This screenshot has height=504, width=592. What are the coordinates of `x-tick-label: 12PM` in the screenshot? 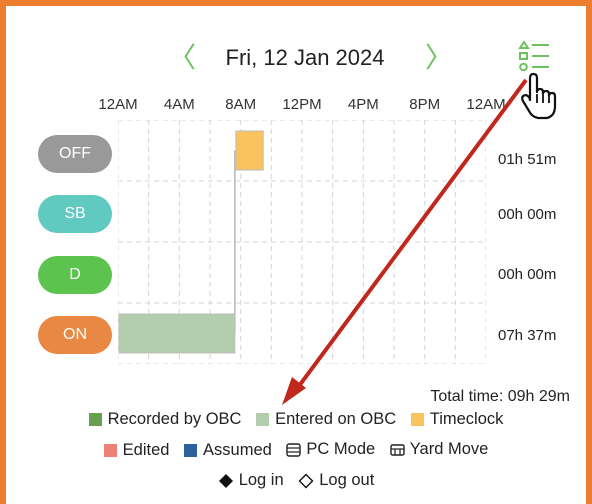 It's located at (302, 104).